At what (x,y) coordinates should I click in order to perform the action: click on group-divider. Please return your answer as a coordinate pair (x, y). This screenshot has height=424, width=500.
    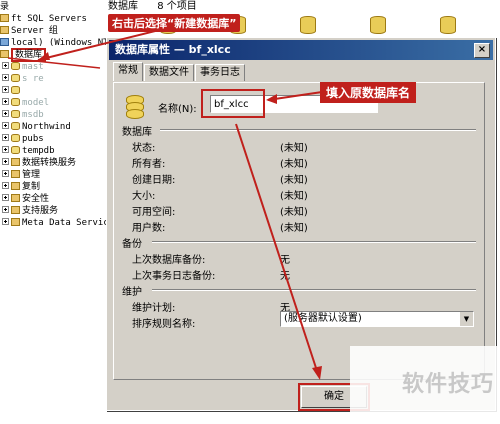
    Looking at the image, I should click on (314, 290).